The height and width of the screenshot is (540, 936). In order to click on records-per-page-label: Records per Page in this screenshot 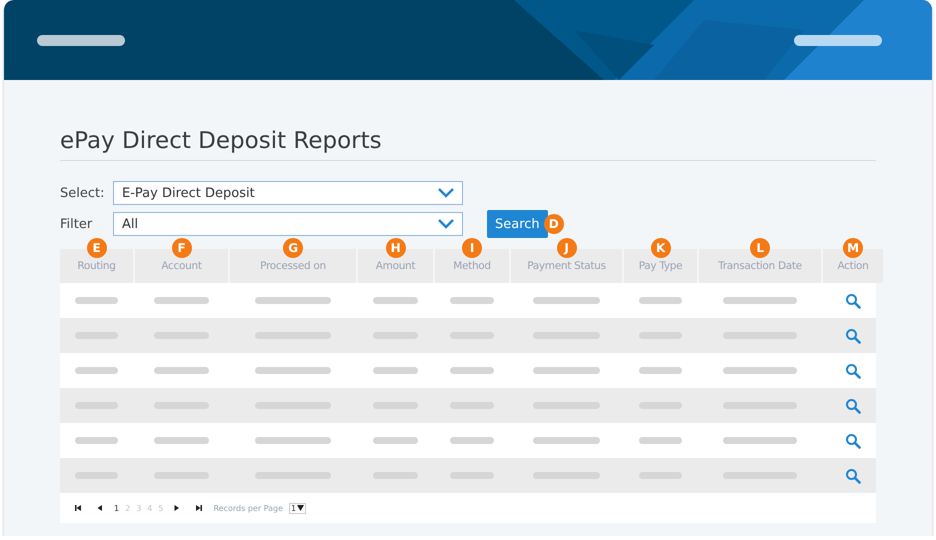, I will do `click(248, 508)`.